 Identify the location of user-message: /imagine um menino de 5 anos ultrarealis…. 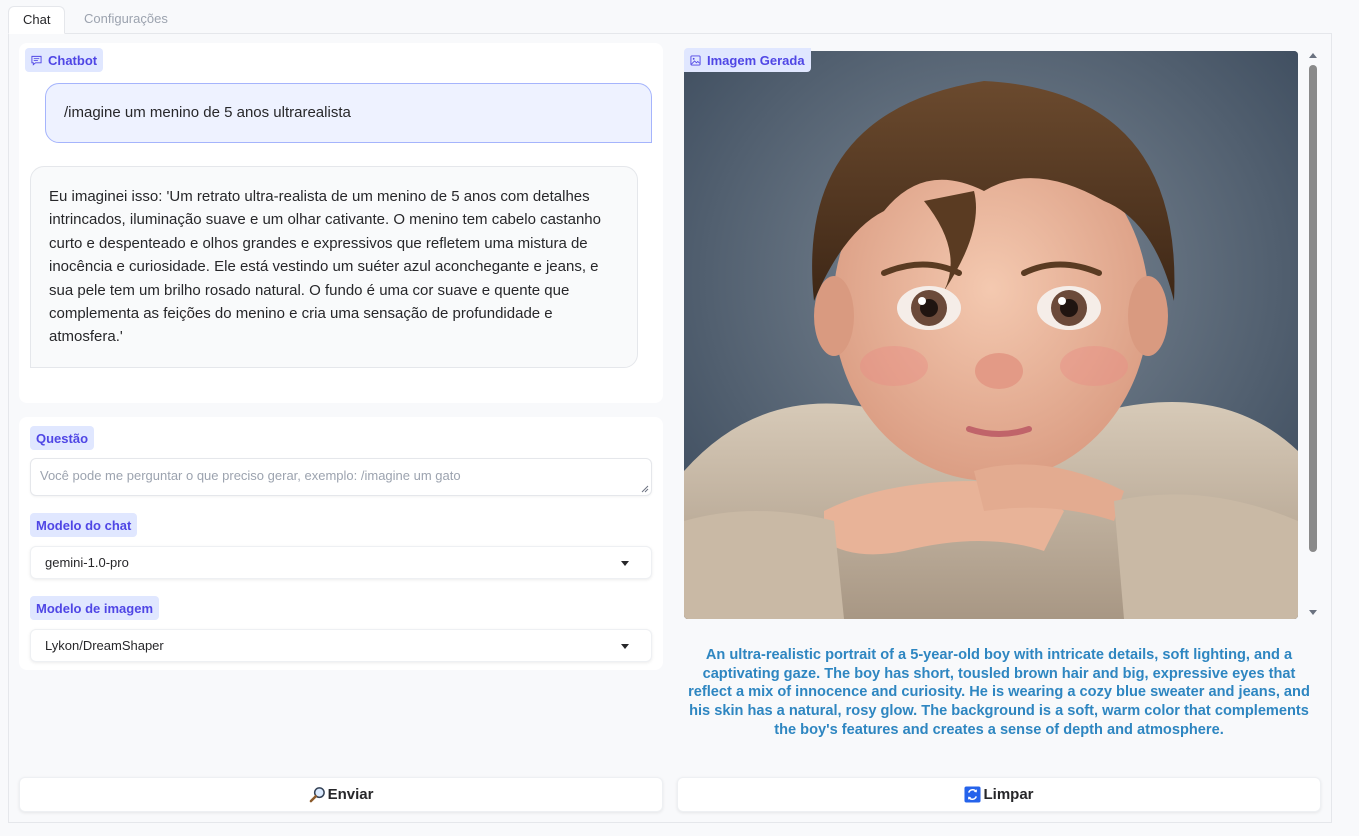
(348, 113).